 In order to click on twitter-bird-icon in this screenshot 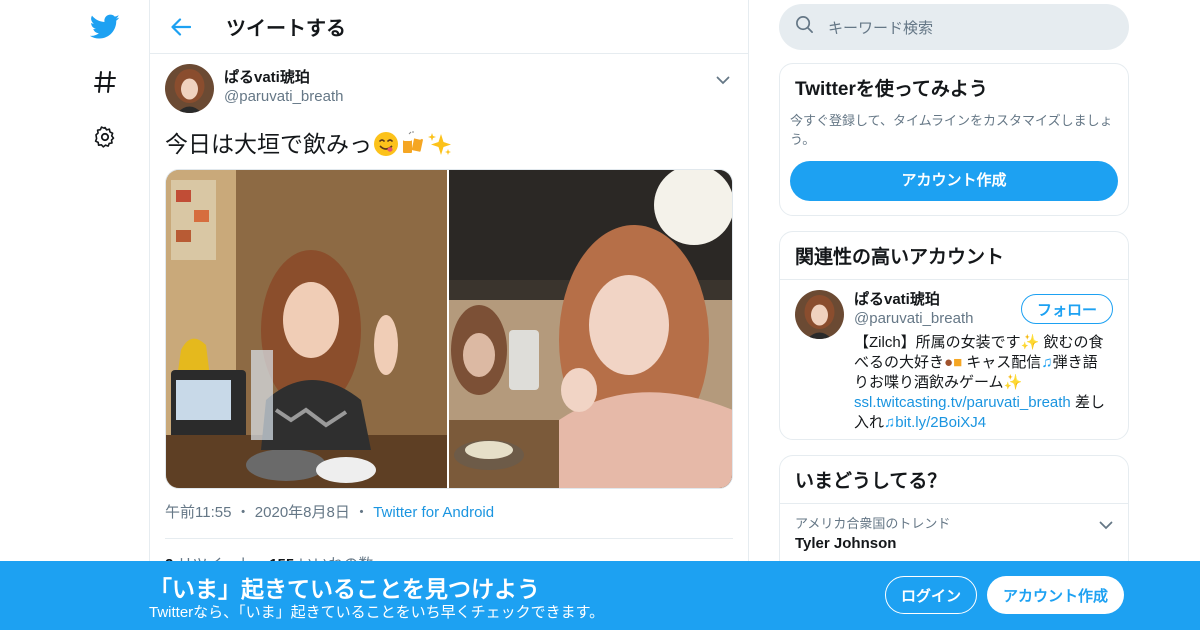, I will do `click(105, 27)`.